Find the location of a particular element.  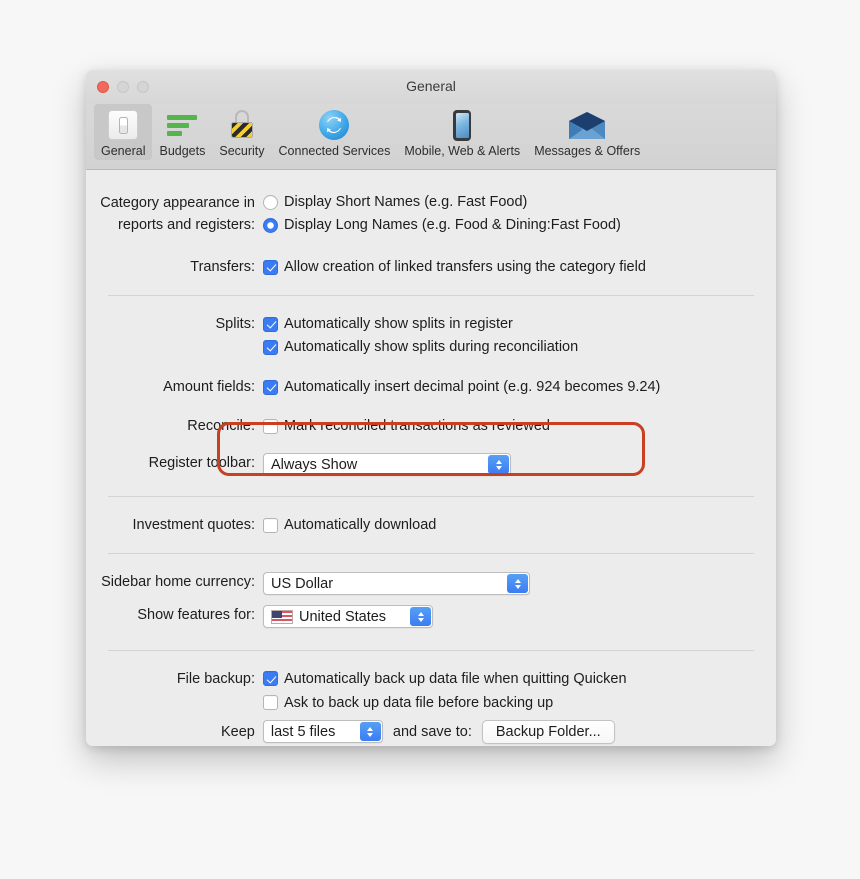

checkbox-splits-in-register-label: Automatically show splits in register is located at coordinates (398, 324).